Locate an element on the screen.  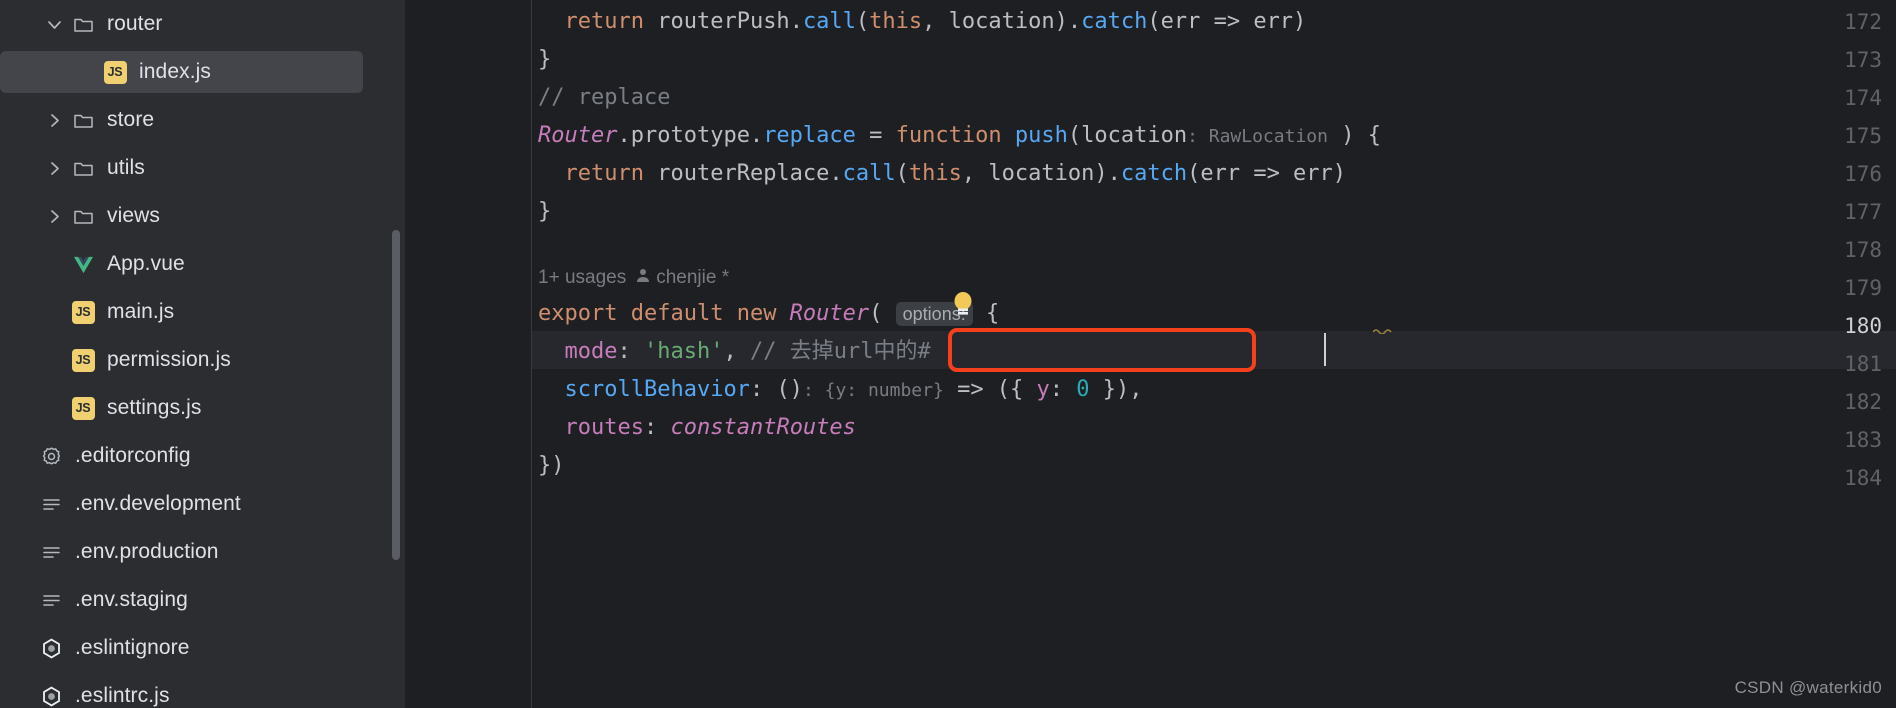
sidebar-item-label: .editorconfig is located at coordinates (133, 455).